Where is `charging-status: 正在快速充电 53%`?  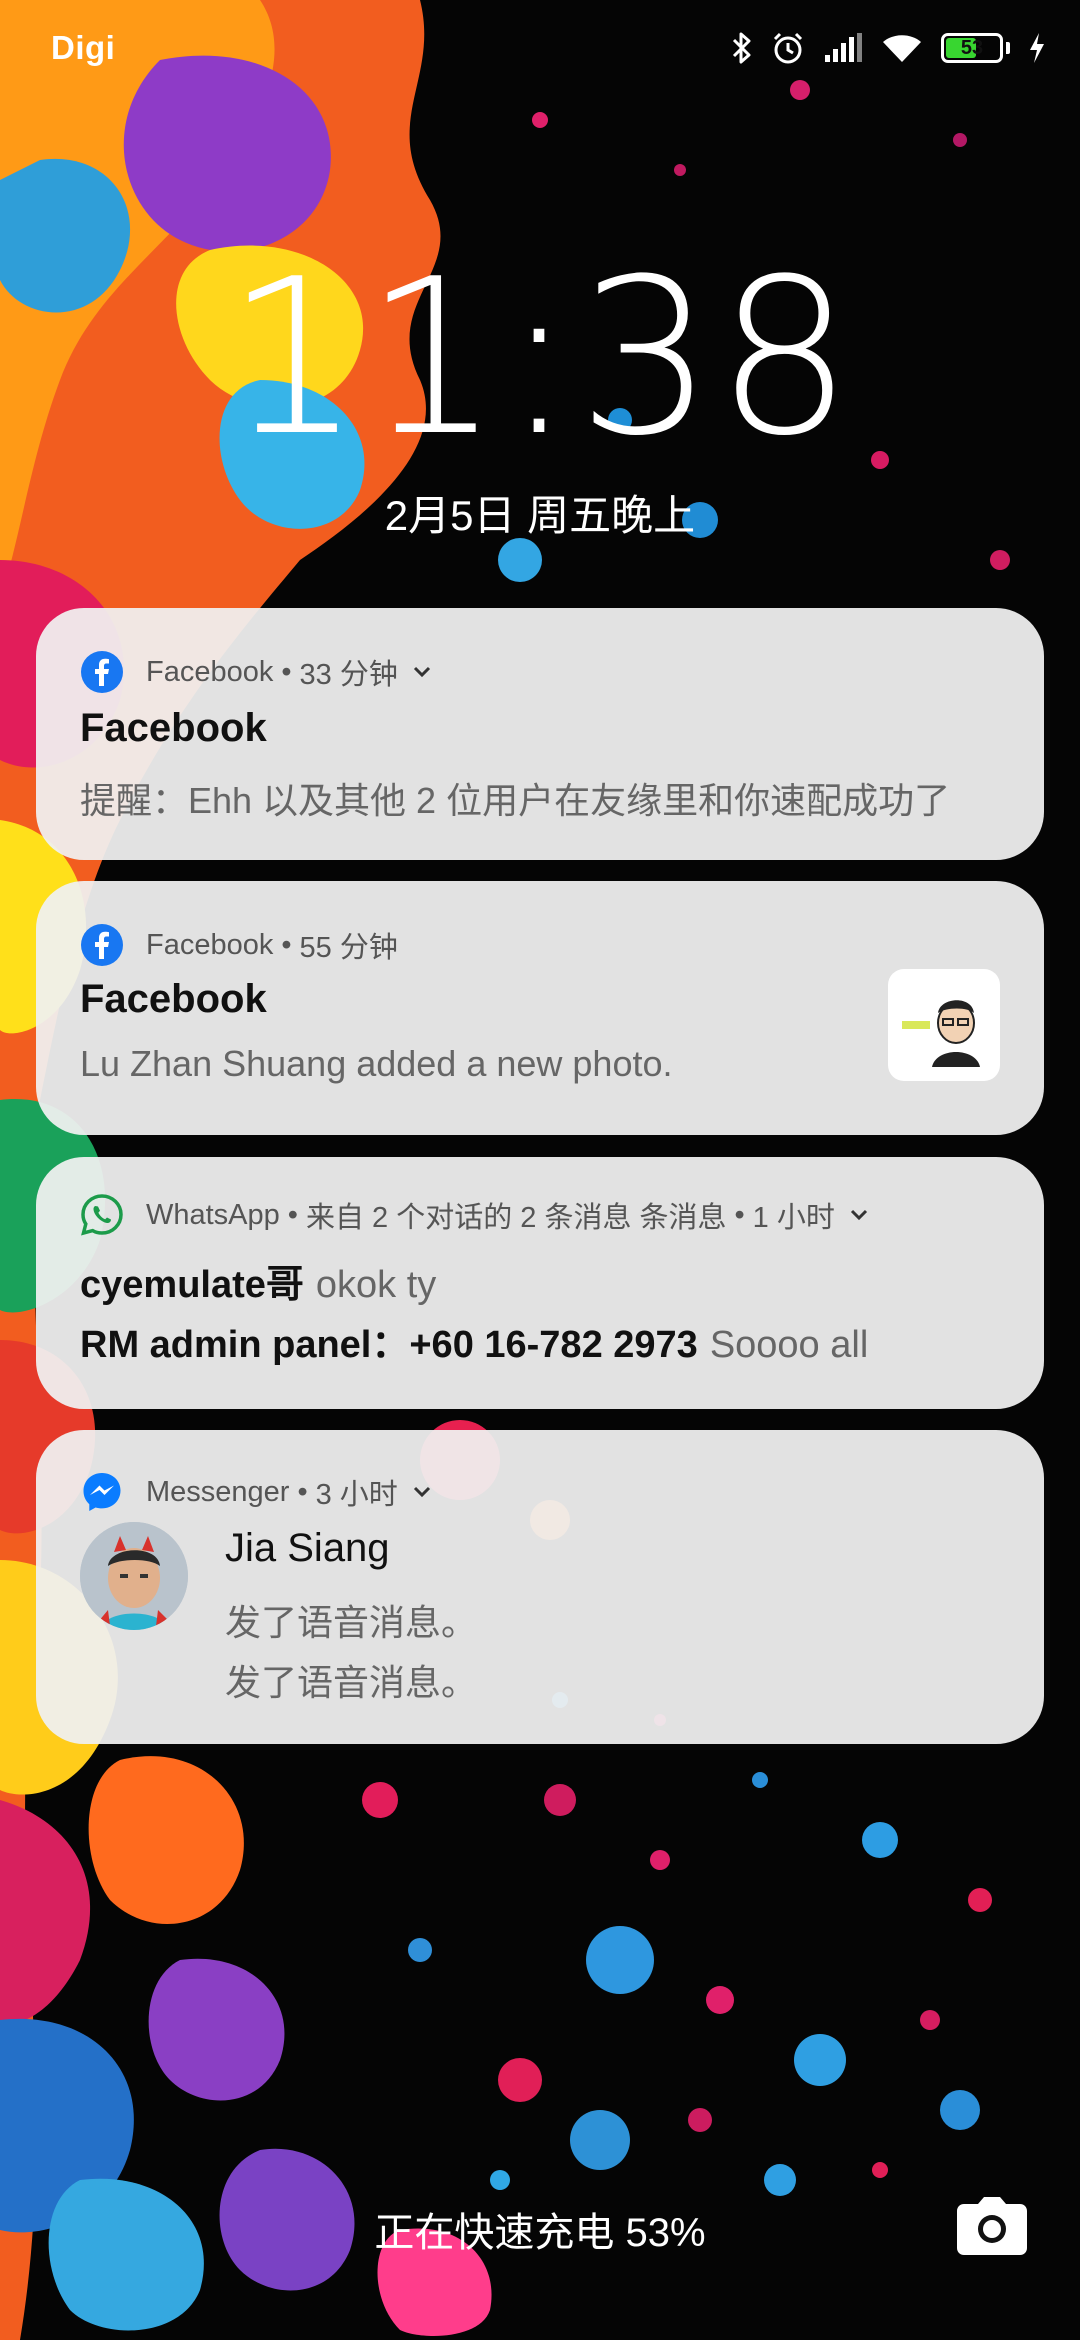 charging-status: 正在快速充电 53% is located at coordinates (540, 2233).